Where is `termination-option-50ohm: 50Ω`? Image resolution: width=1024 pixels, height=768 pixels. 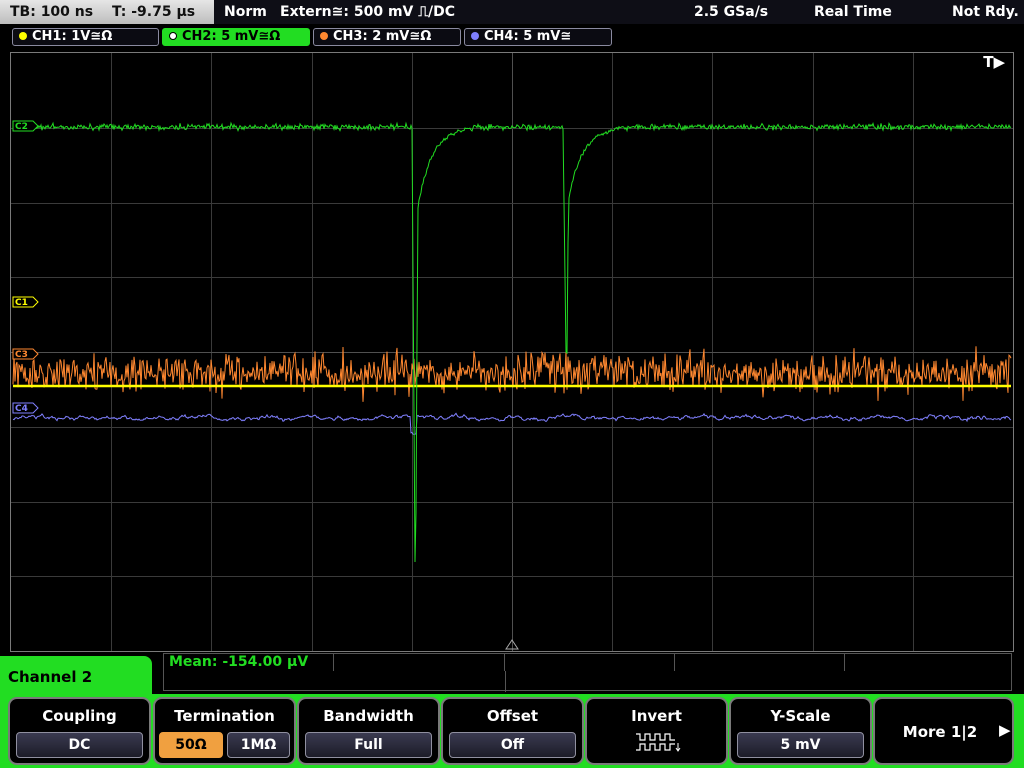 termination-option-50ohm: 50Ω is located at coordinates (191, 745).